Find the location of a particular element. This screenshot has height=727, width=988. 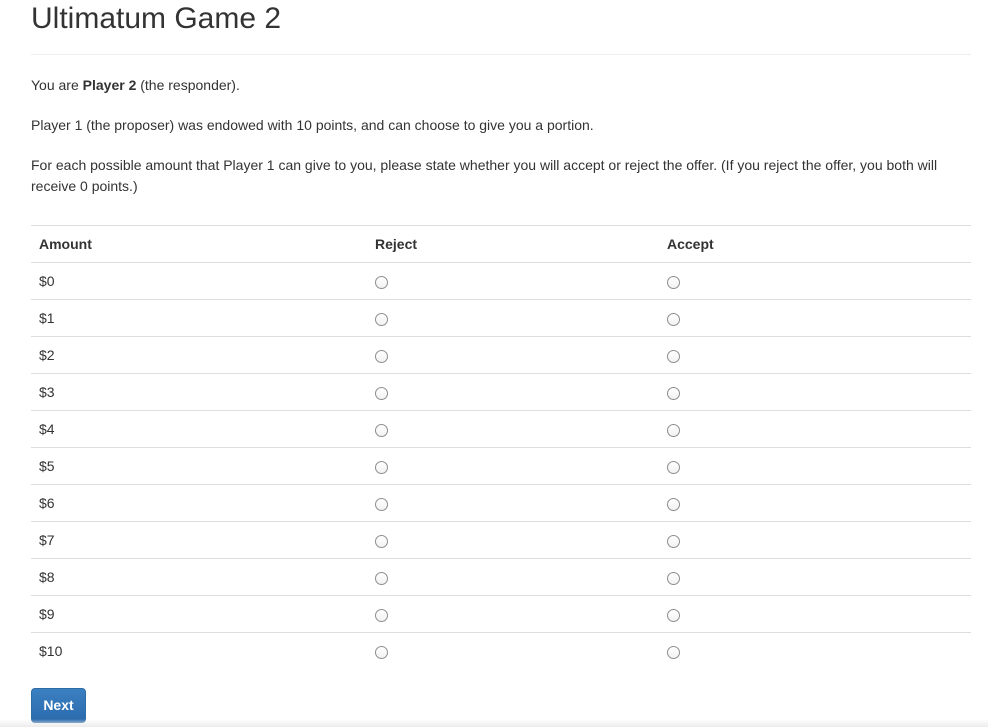

title-divider is located at coordinates (501, 54).